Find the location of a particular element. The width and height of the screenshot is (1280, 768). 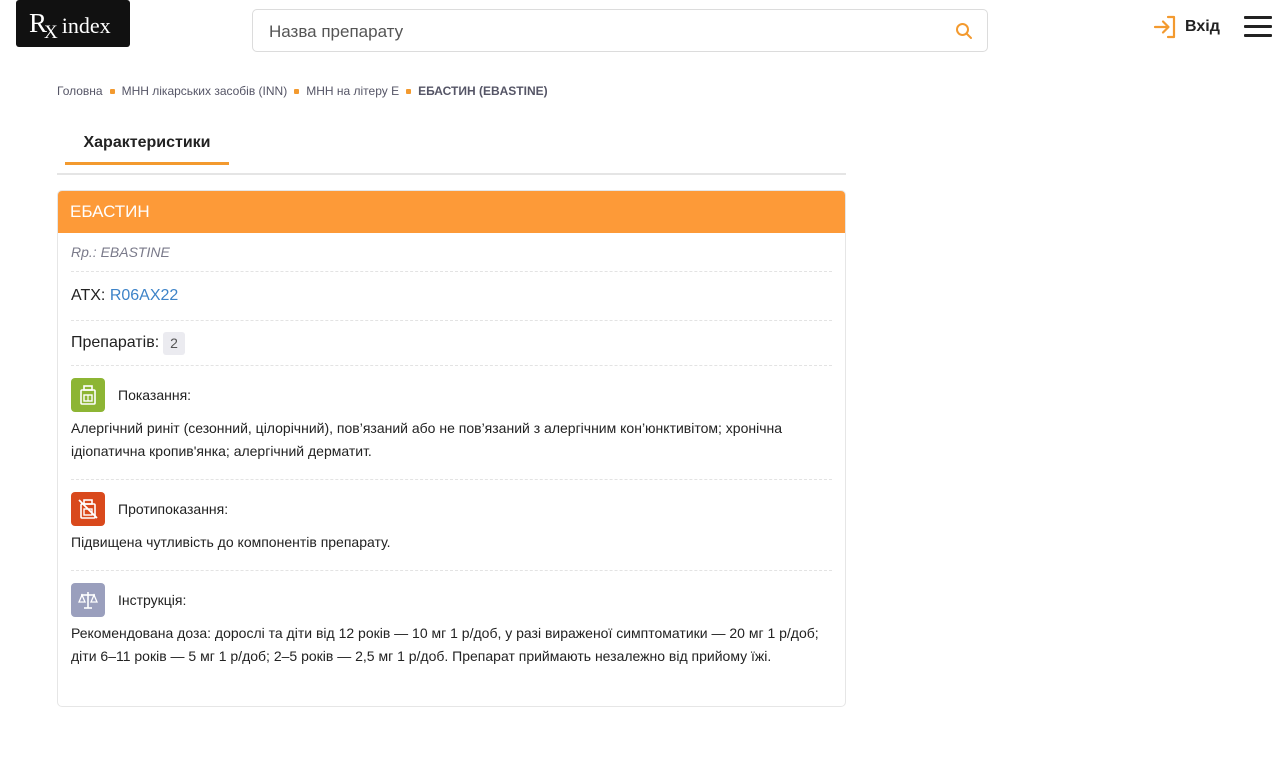

contraindications-icon is located at coordinates (88, 509).